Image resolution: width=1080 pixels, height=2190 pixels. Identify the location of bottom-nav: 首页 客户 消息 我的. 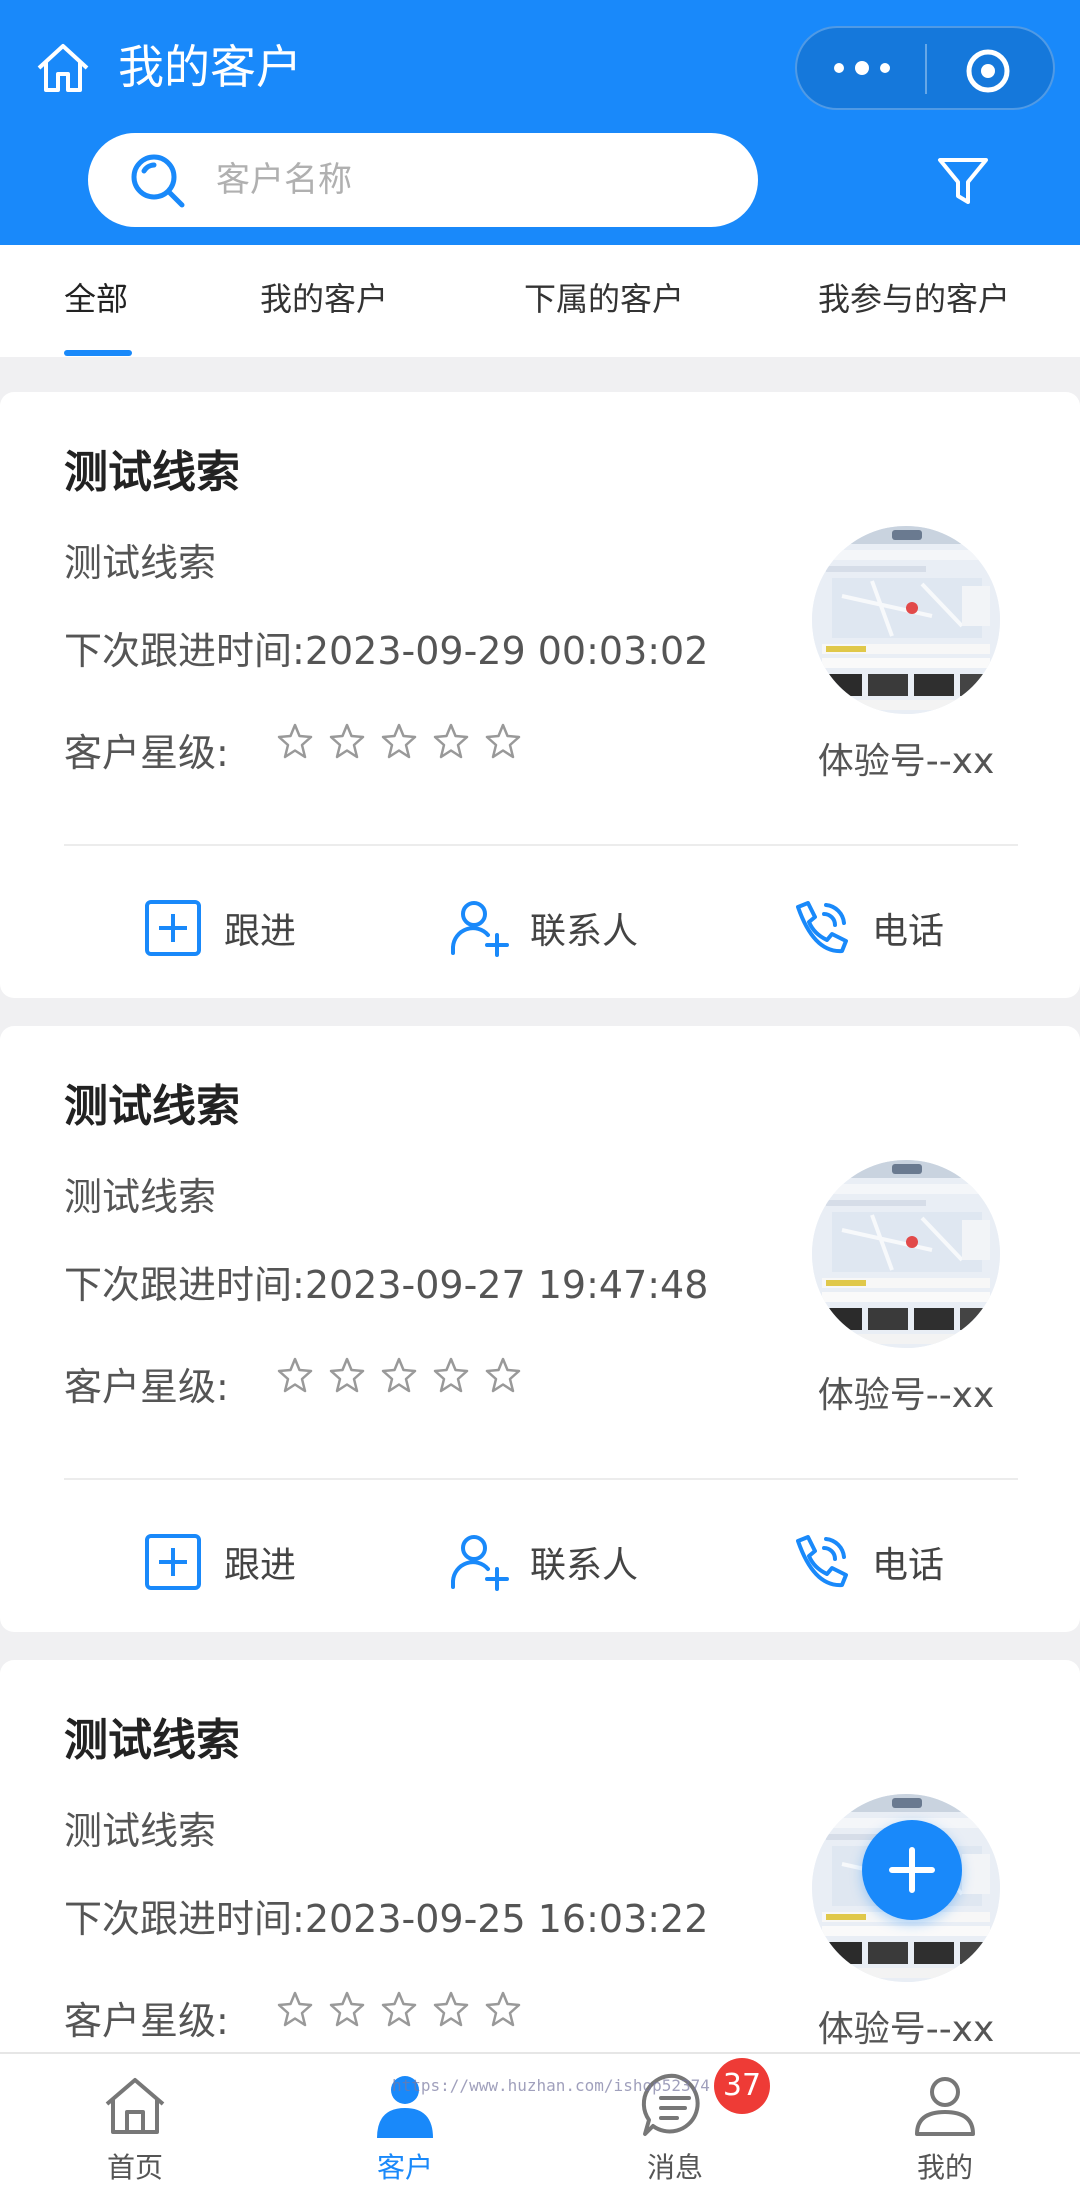
(540, 2121).